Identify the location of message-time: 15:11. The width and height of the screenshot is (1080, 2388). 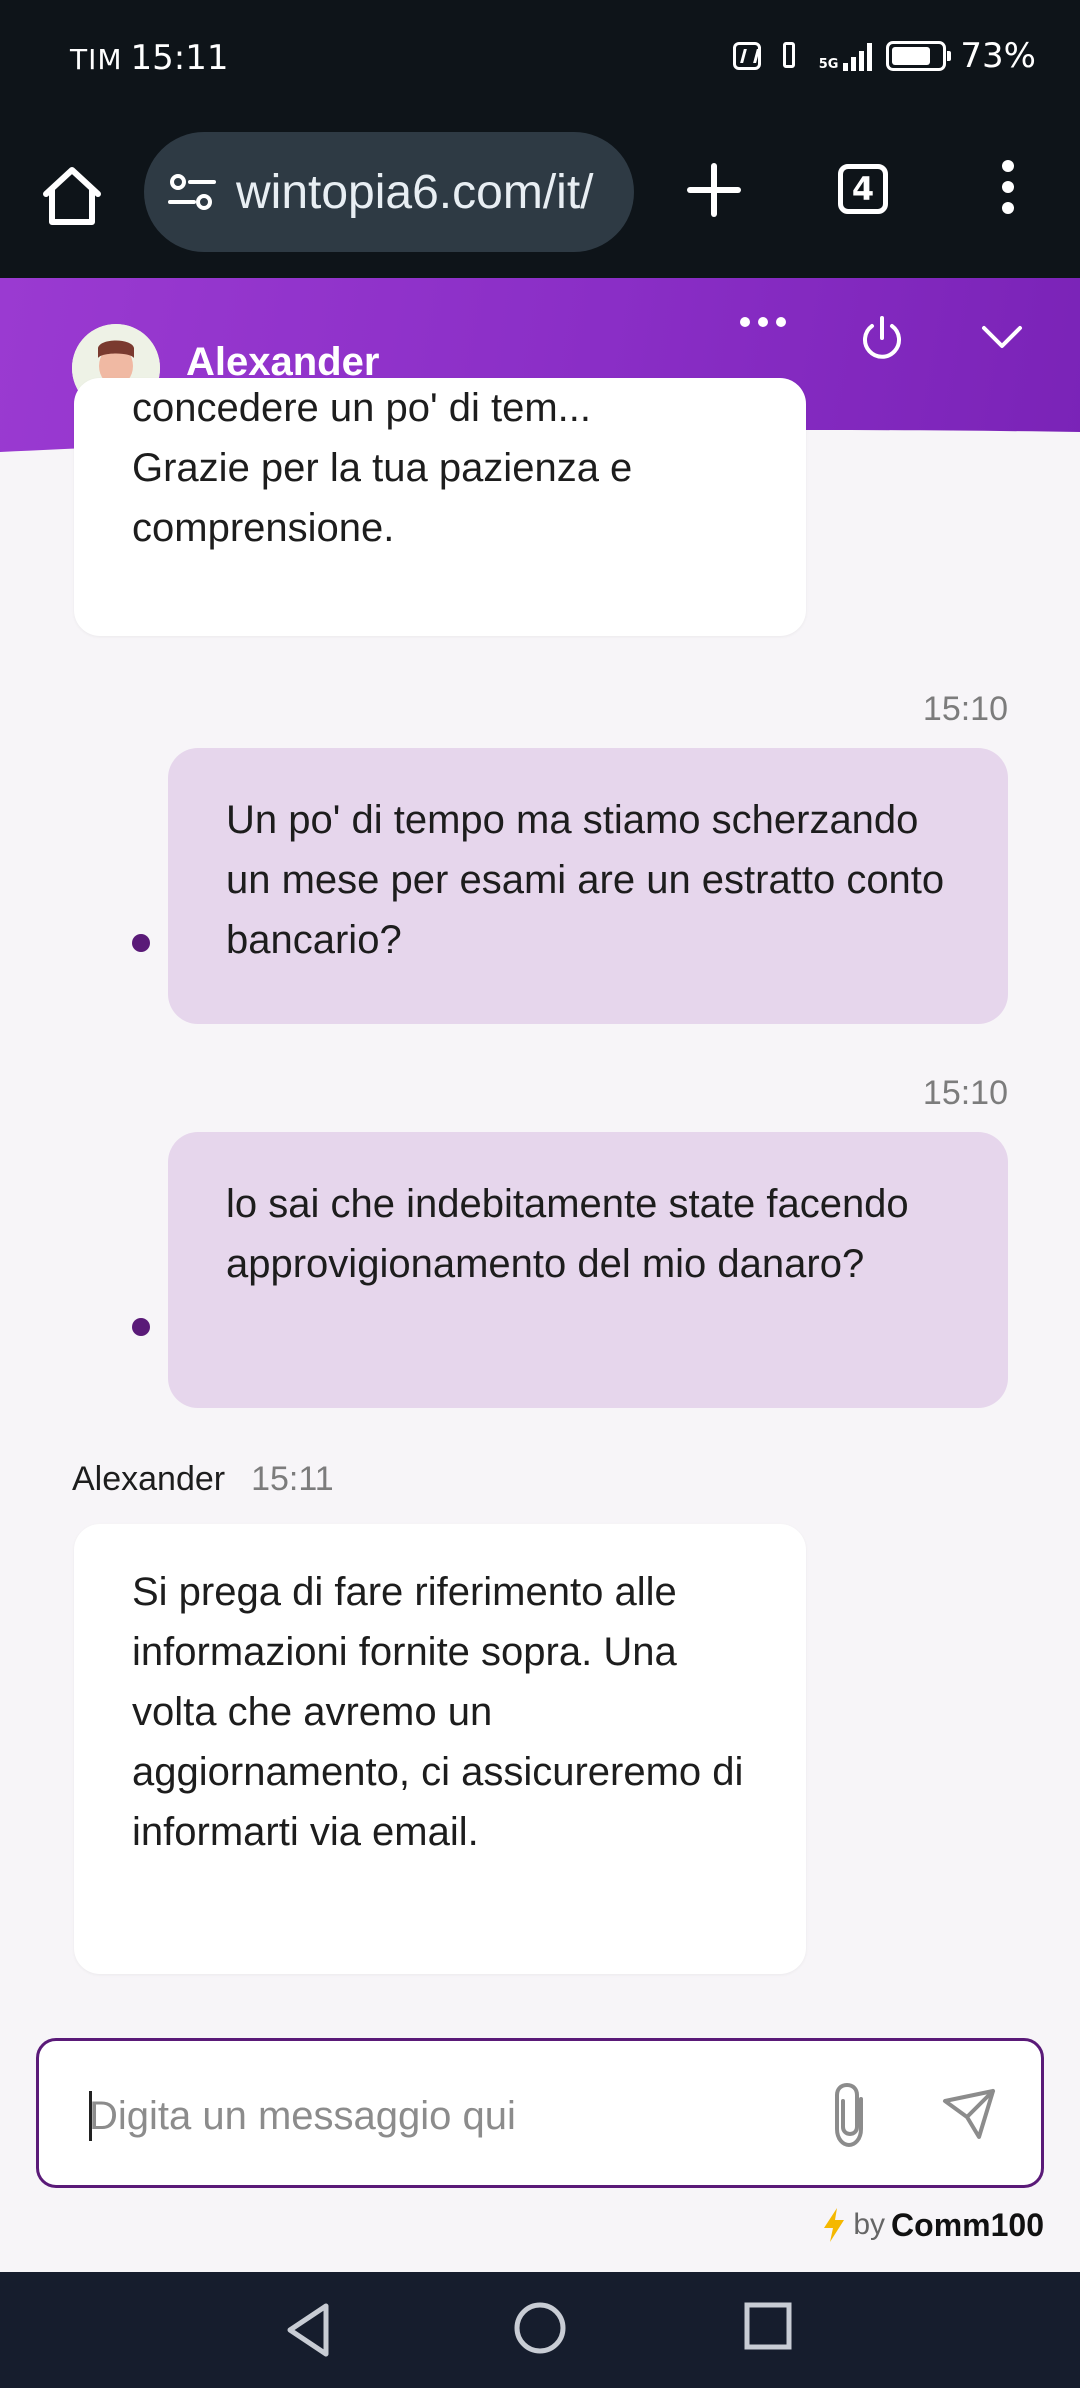
(292, 1479).